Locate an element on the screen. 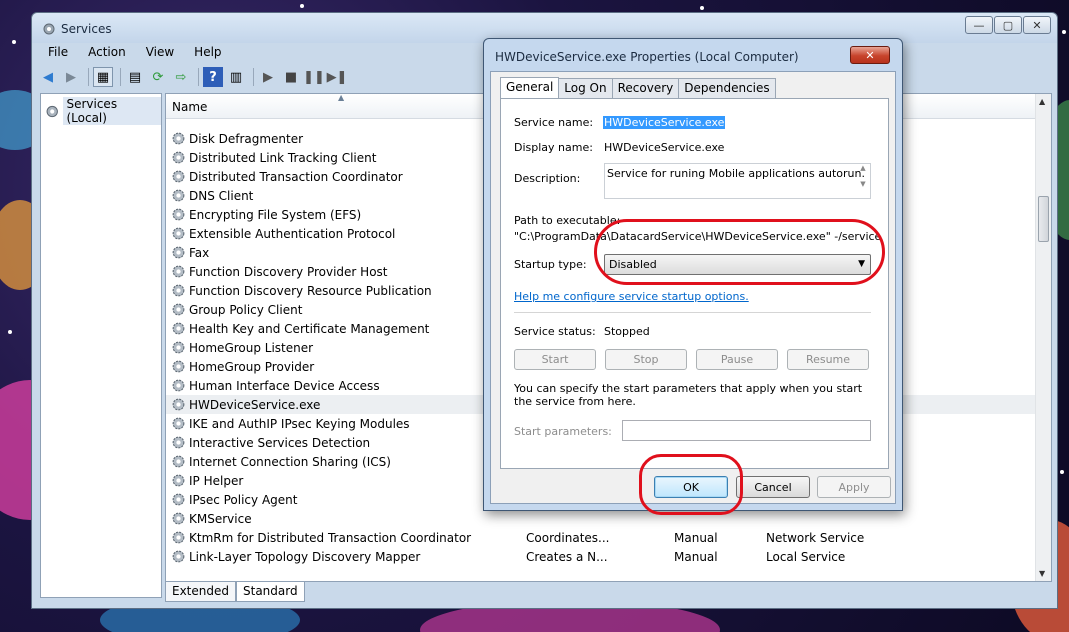  service-name: Encrypting File System (EFS) is located at coordinates (275, 214).